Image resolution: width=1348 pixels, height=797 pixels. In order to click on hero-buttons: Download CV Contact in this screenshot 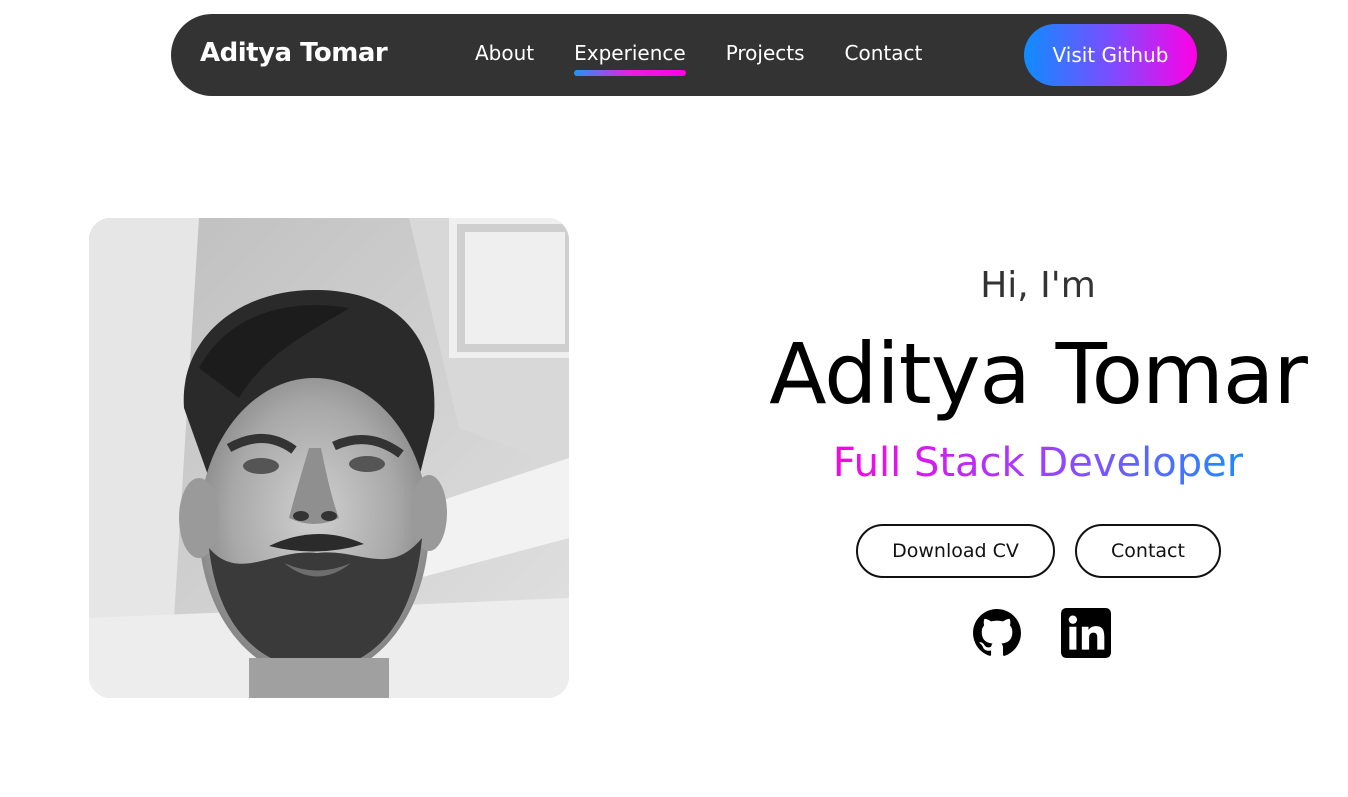, I will do `click(1038, 551)`.